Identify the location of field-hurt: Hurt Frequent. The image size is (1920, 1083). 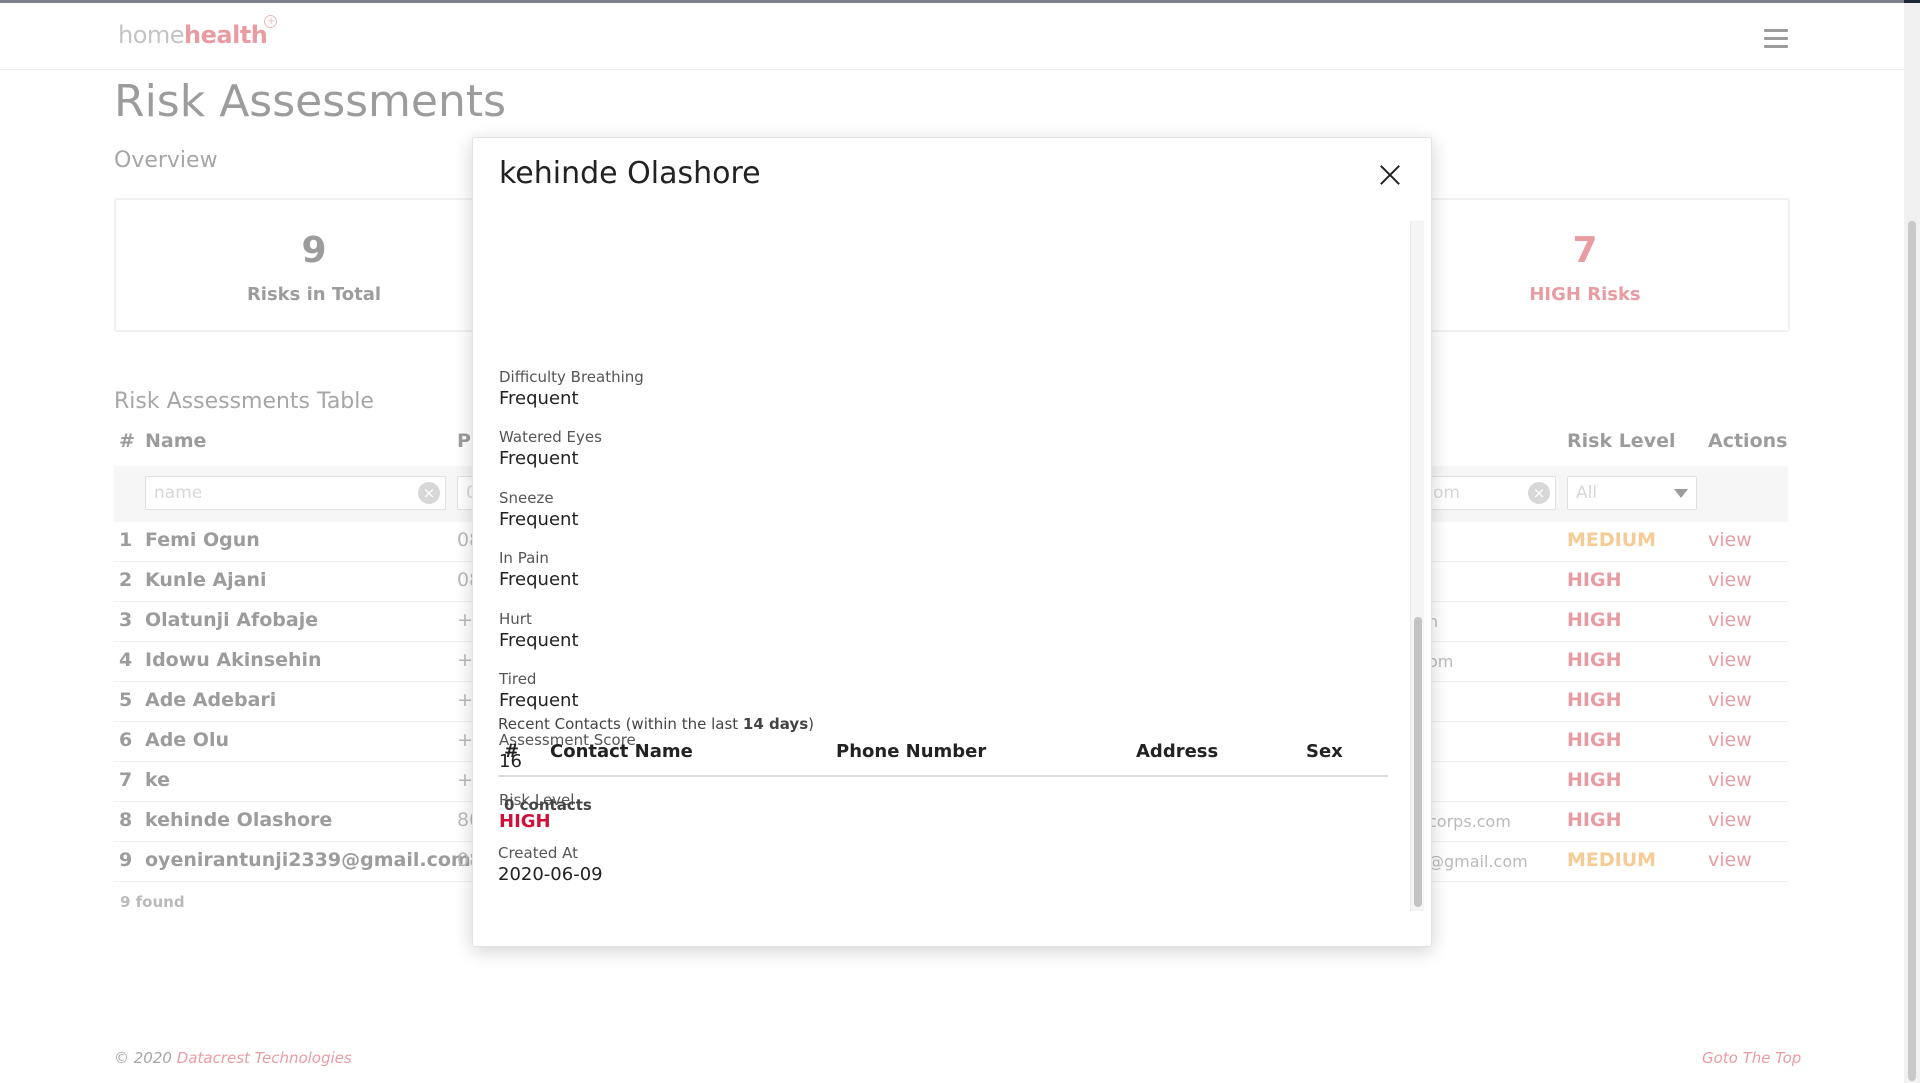
(539, 630).